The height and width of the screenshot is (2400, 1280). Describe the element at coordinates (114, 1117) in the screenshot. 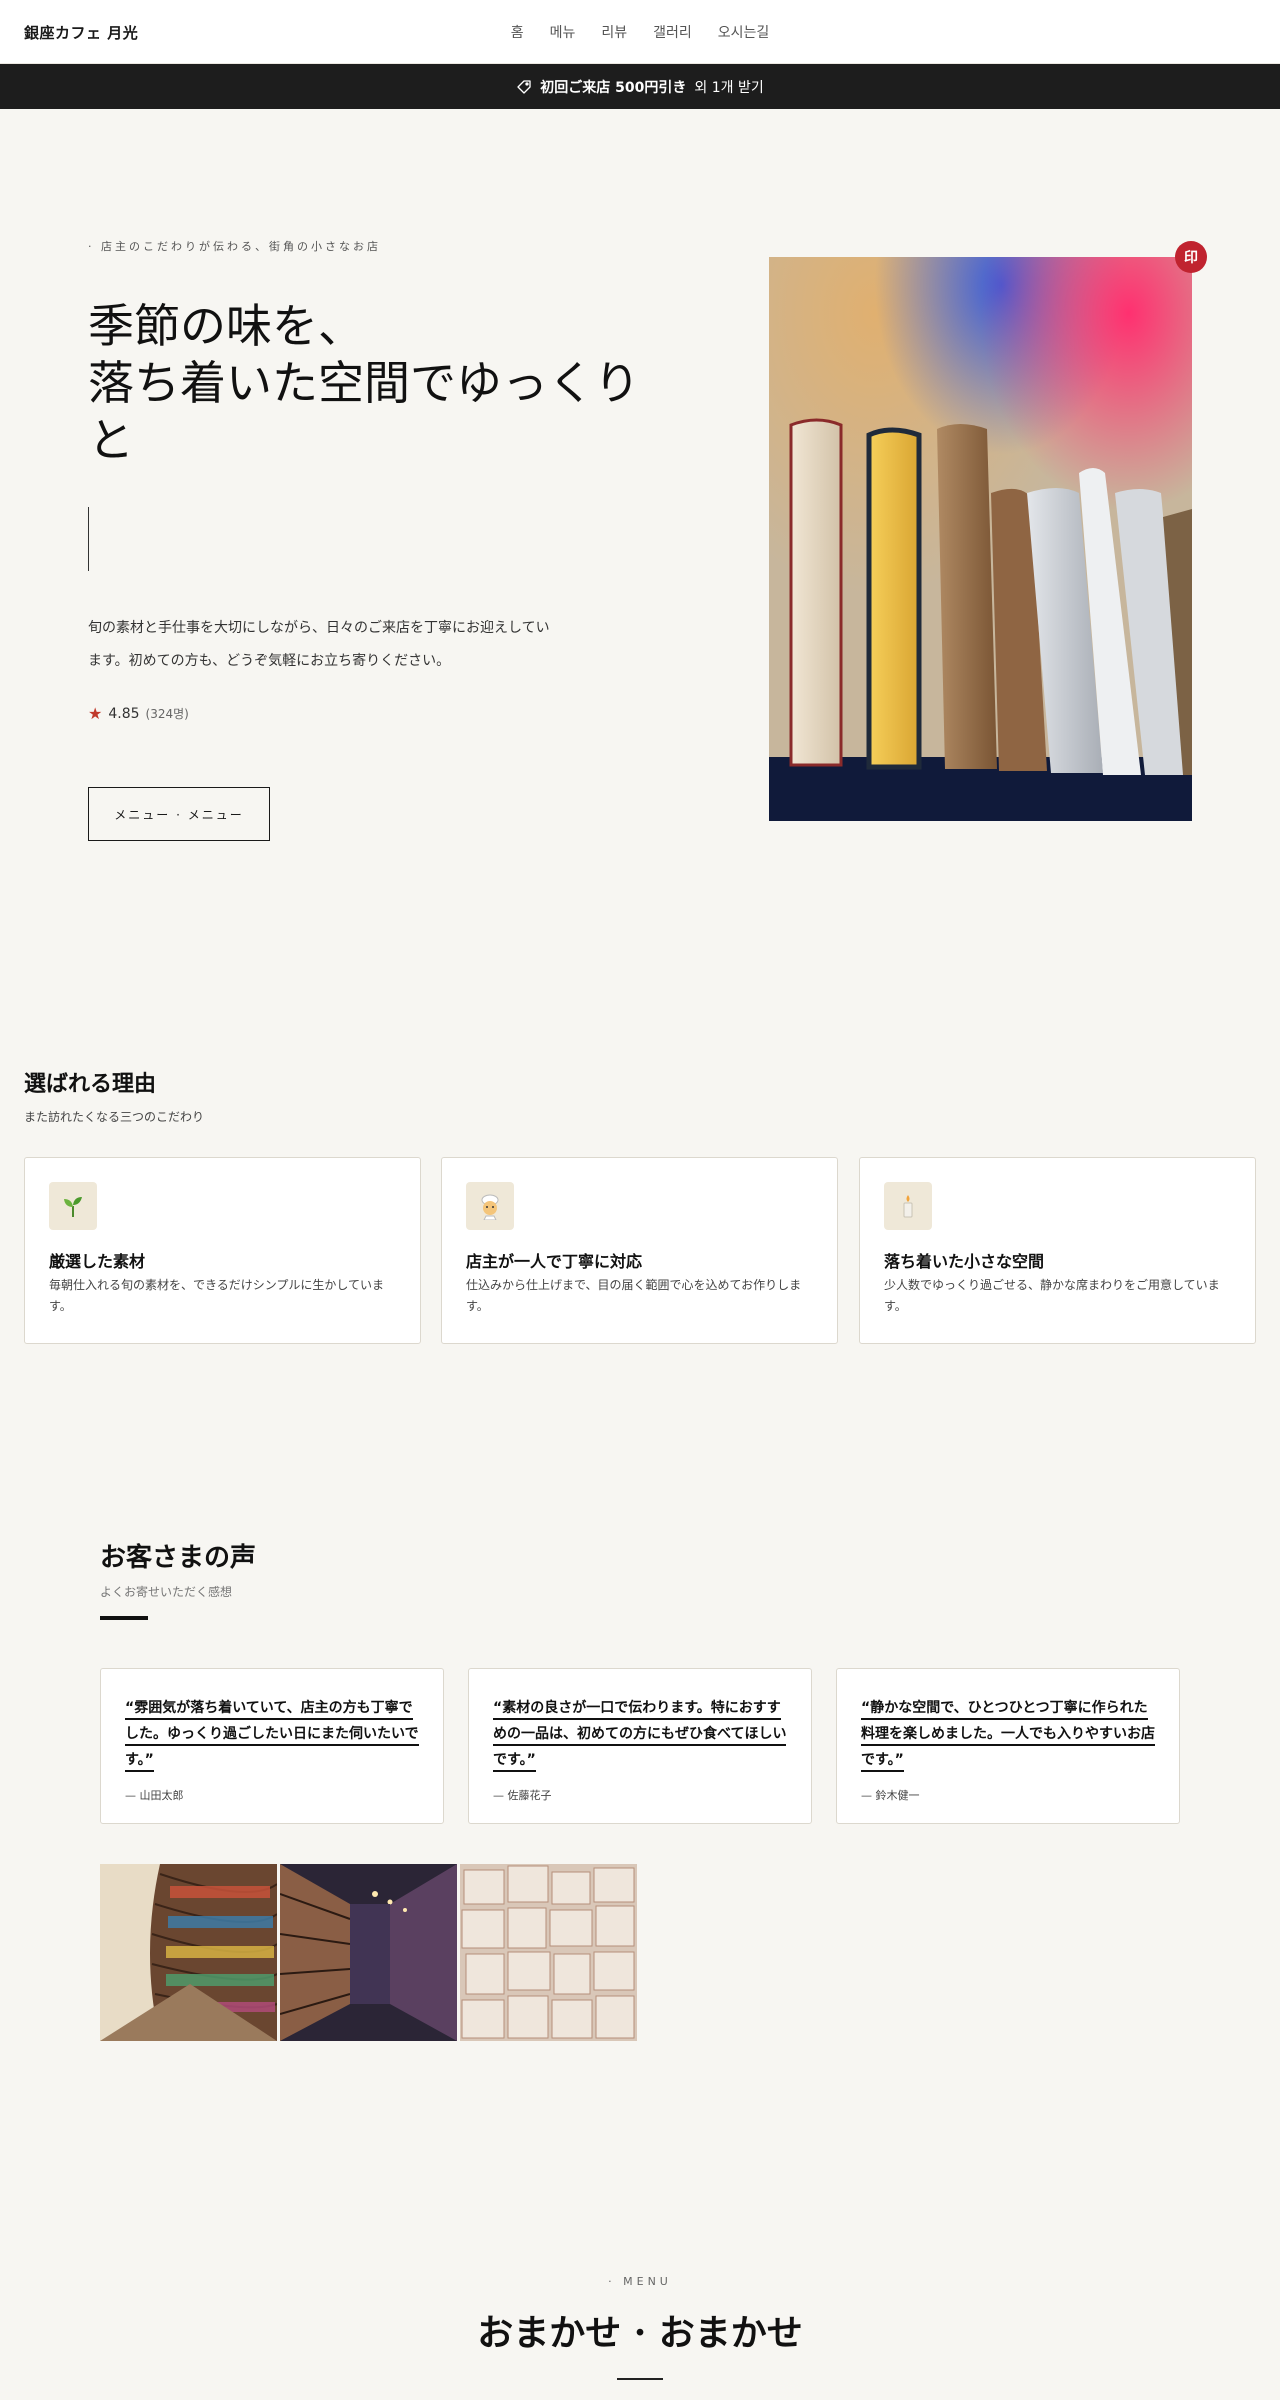

I see `reasons-subtitle: また訪れたくなる三つのこだわり` at that location.